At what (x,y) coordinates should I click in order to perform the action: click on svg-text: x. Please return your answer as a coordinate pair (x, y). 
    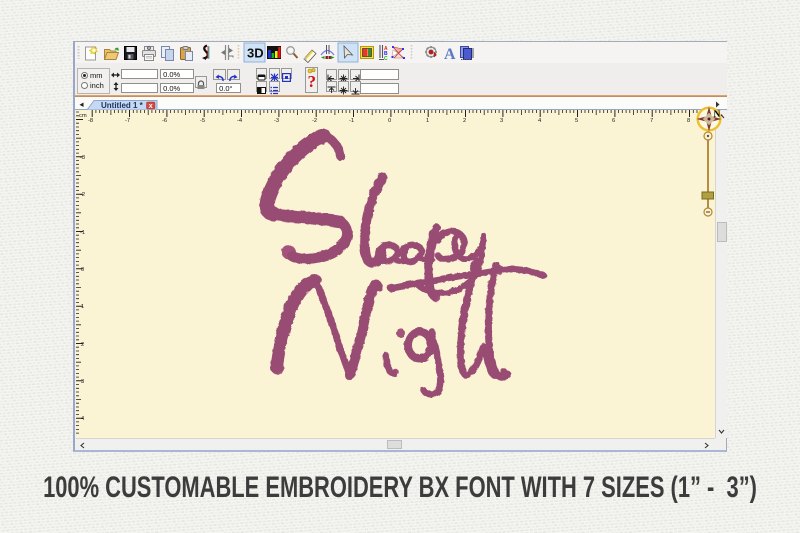
    Looking at the image, I should click on (151, 106).